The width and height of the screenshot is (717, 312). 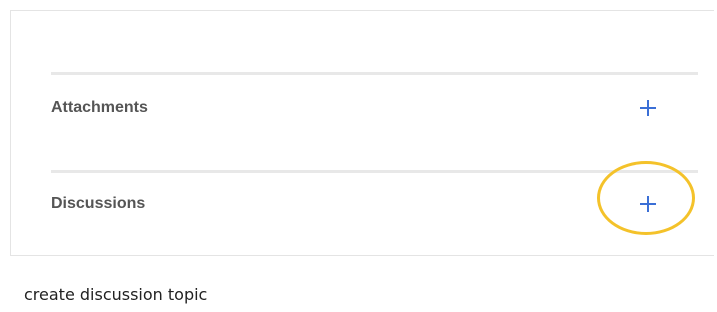 I want to click on discussions-section-title: Discussions, so click(x=98, y=203).